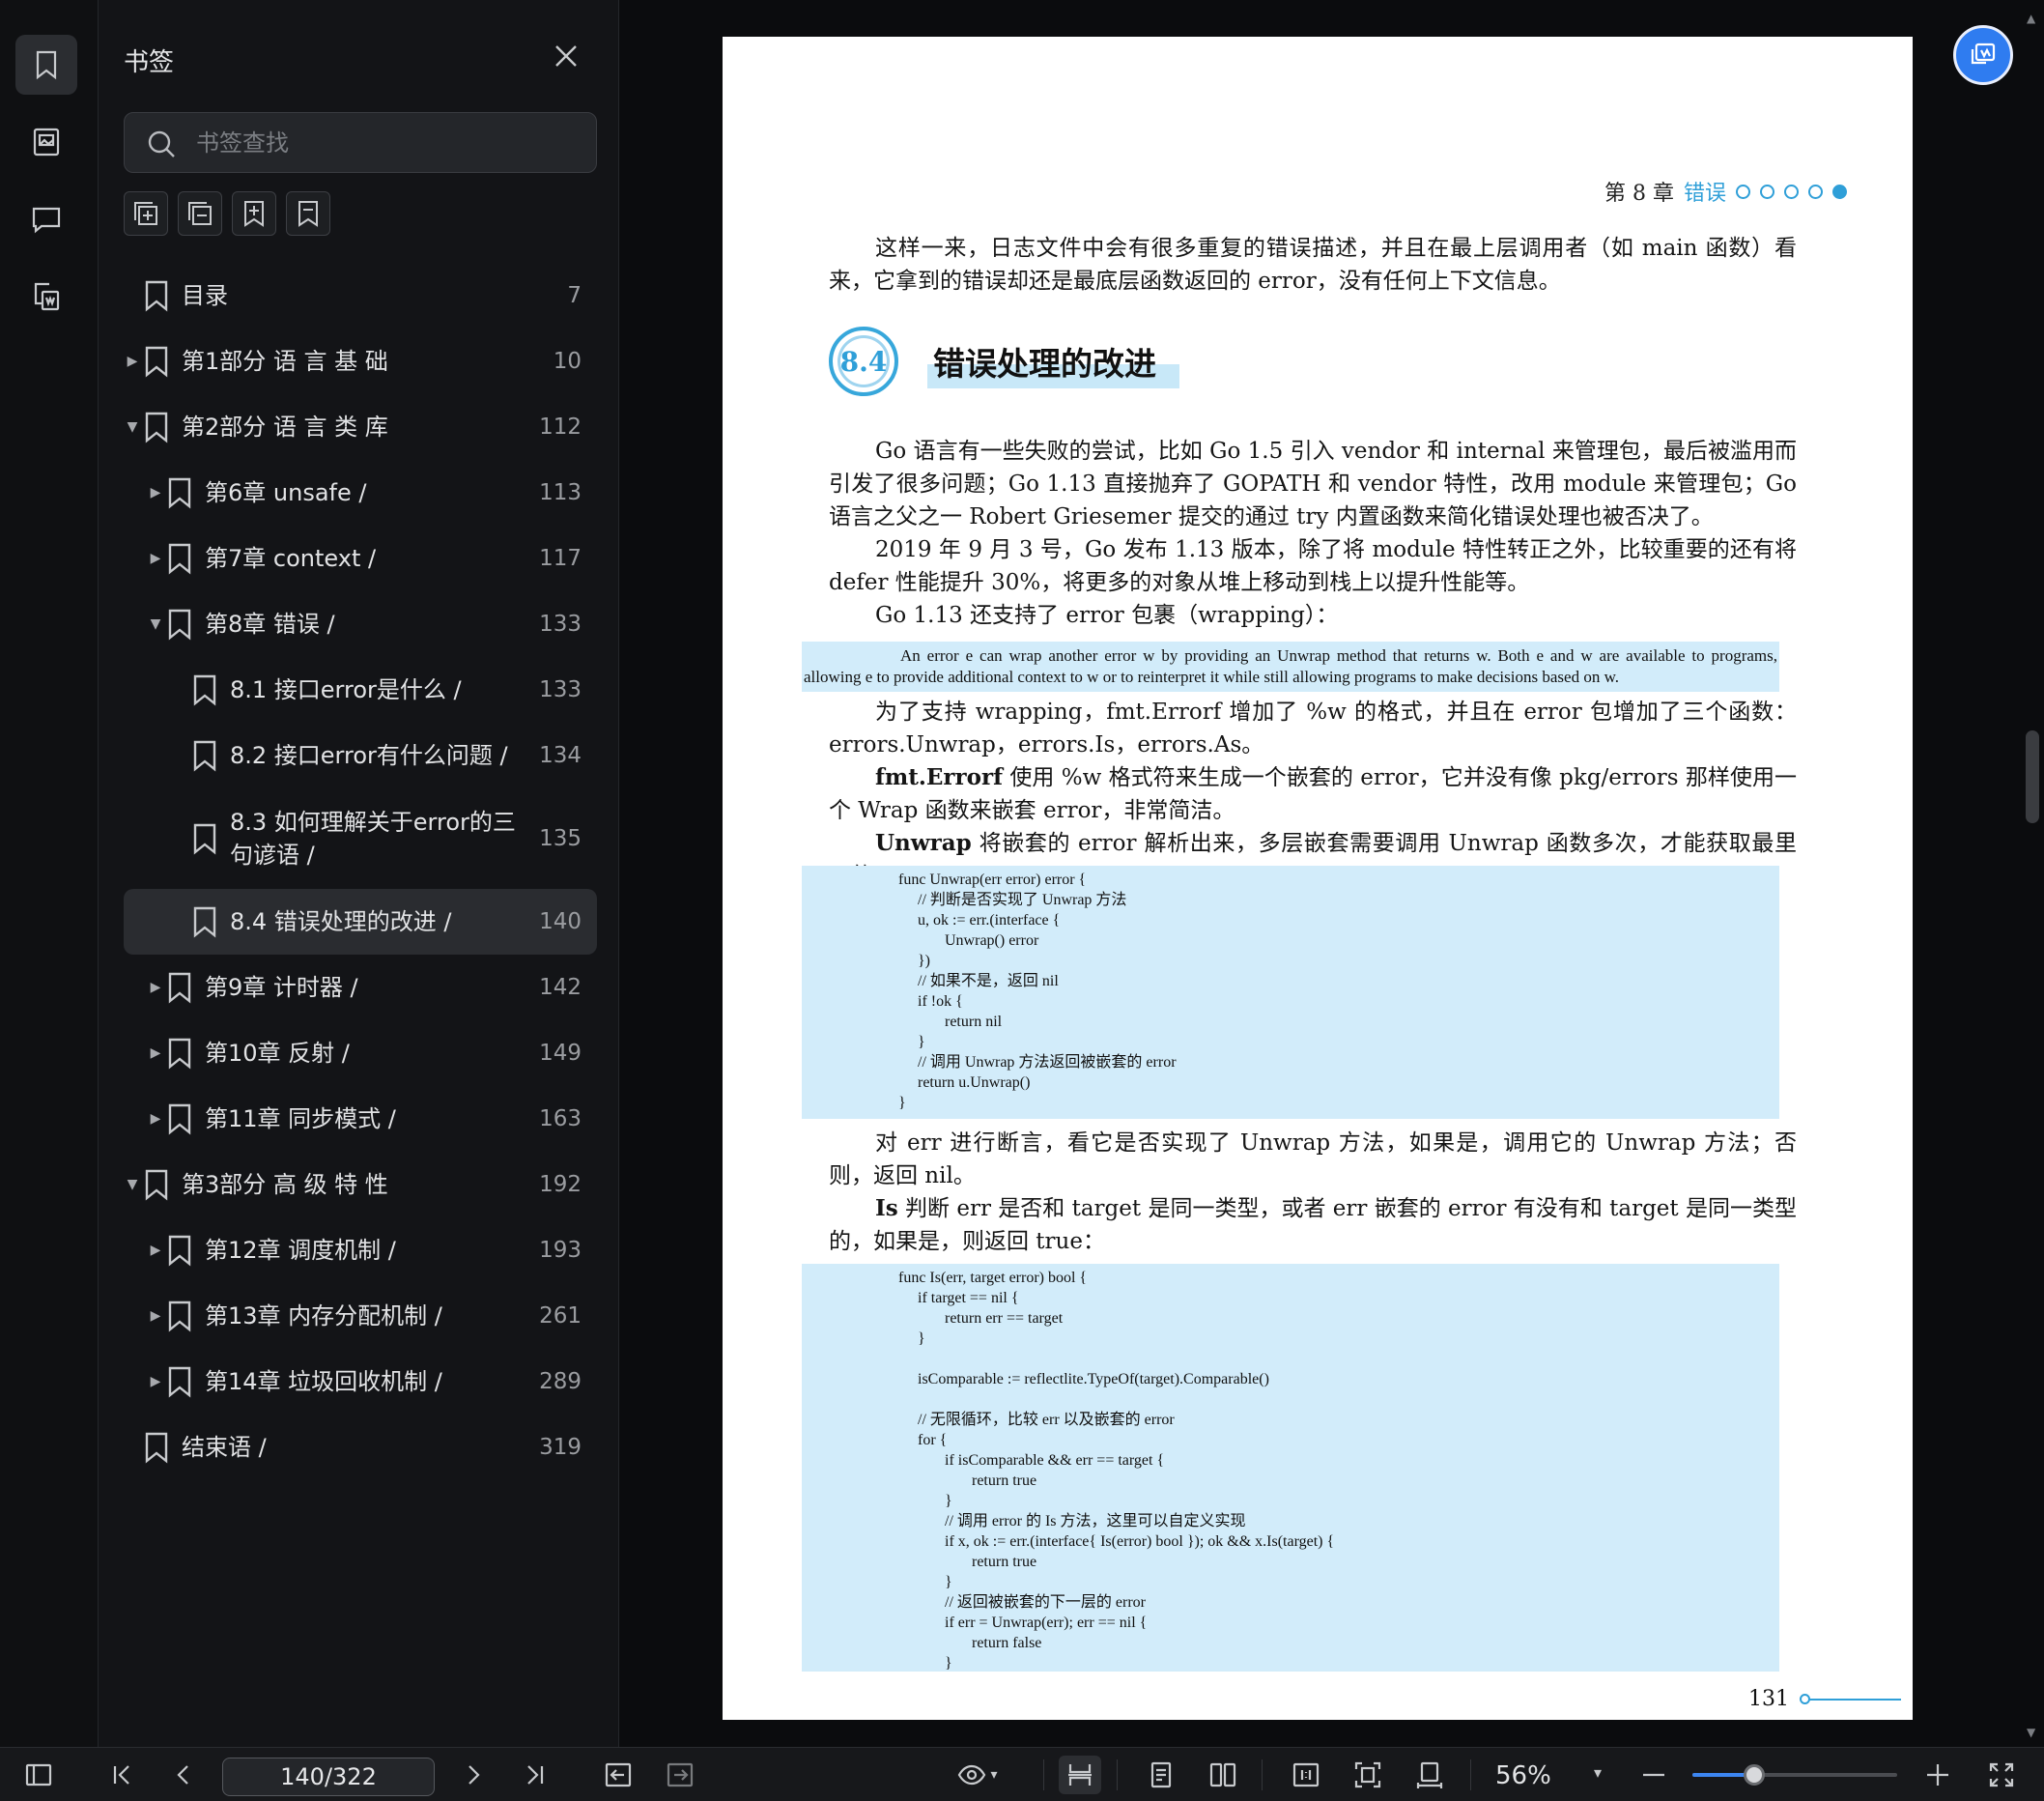  Describe the element at coordinates (1429, 1775) in the screenshot. I see `fit-width-button` at that location.